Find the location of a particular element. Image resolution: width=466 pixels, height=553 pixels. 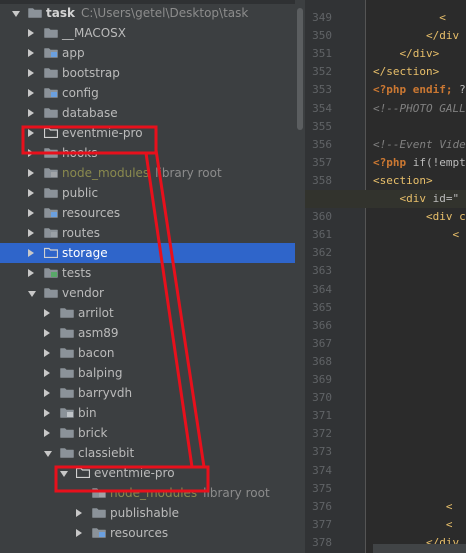

code-token: </div is located at coordinates (416, 36).